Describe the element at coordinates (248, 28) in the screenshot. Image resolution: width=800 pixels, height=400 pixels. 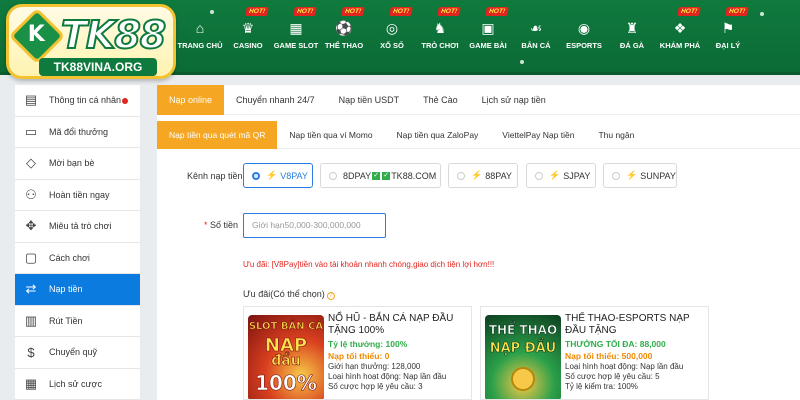
I see `casino-icon: ♛` at that location.